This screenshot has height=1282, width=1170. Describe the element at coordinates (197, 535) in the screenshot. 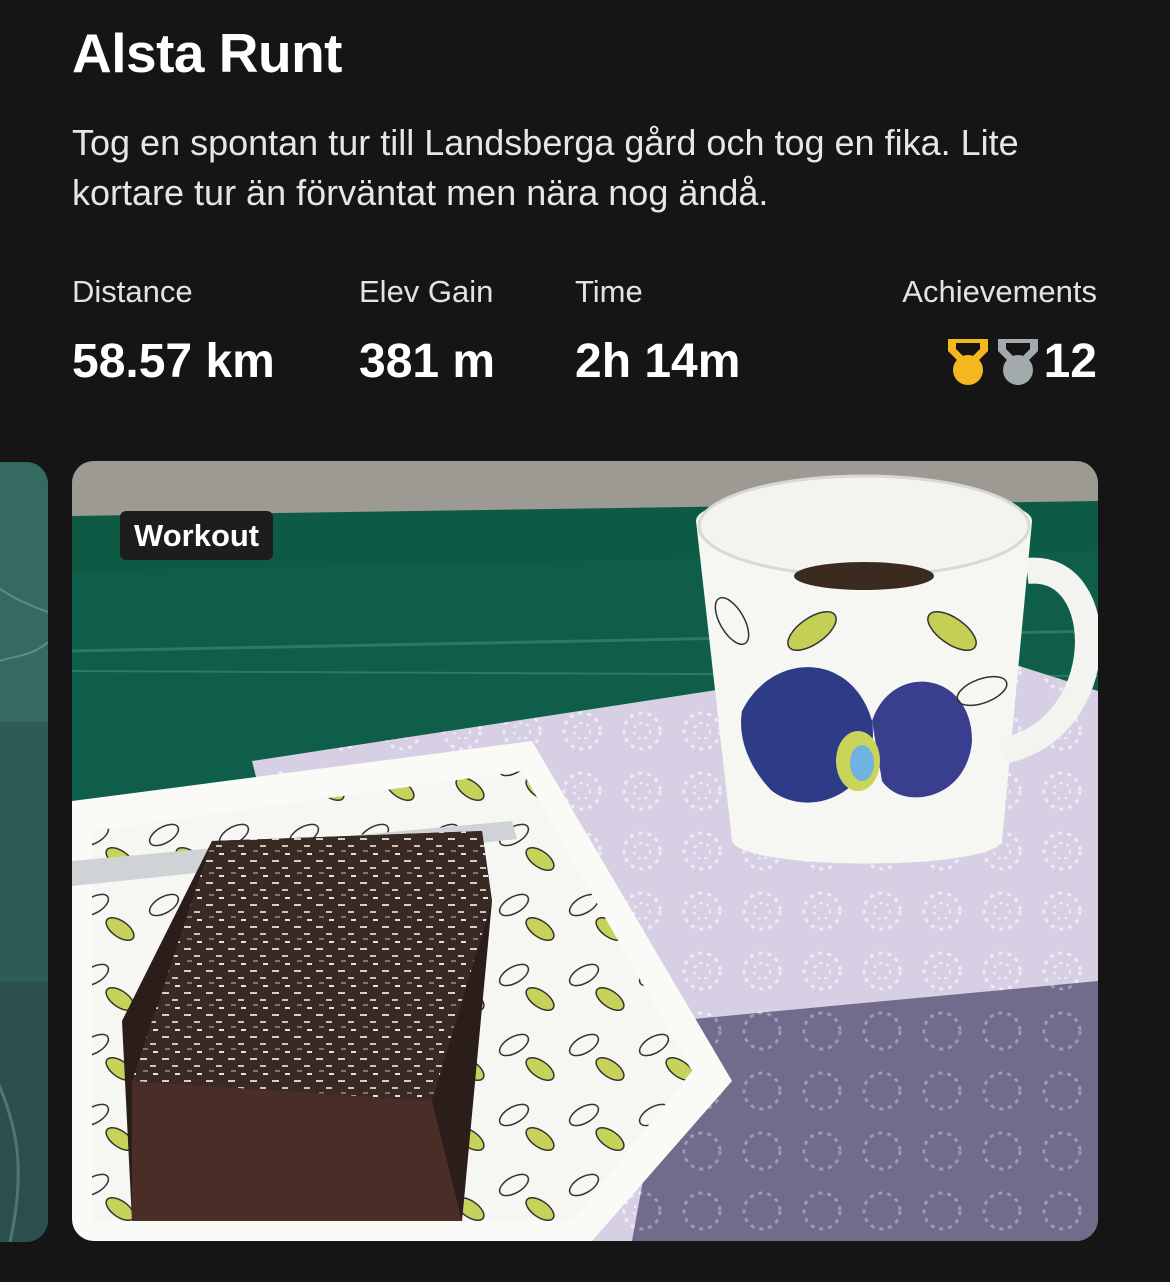

I see `workout-badge: Workout` at that location.